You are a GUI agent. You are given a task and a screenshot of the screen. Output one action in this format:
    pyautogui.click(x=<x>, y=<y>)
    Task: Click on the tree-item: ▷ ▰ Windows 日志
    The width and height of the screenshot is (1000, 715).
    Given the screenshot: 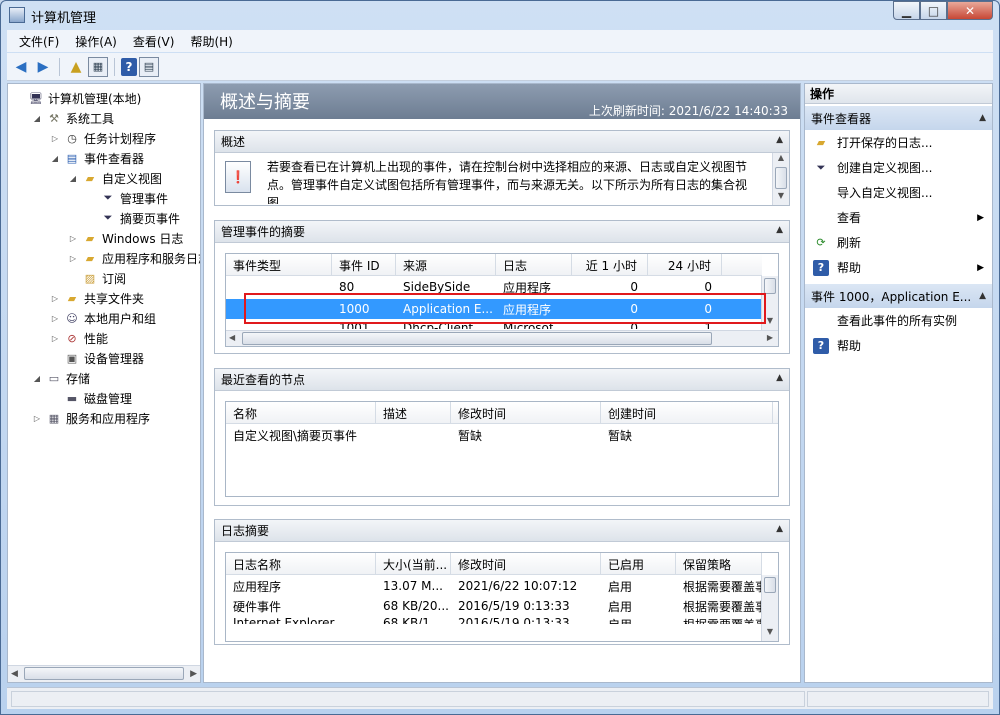 What is the action you would take?
    pyautogui.click(x=125, y=238)
    